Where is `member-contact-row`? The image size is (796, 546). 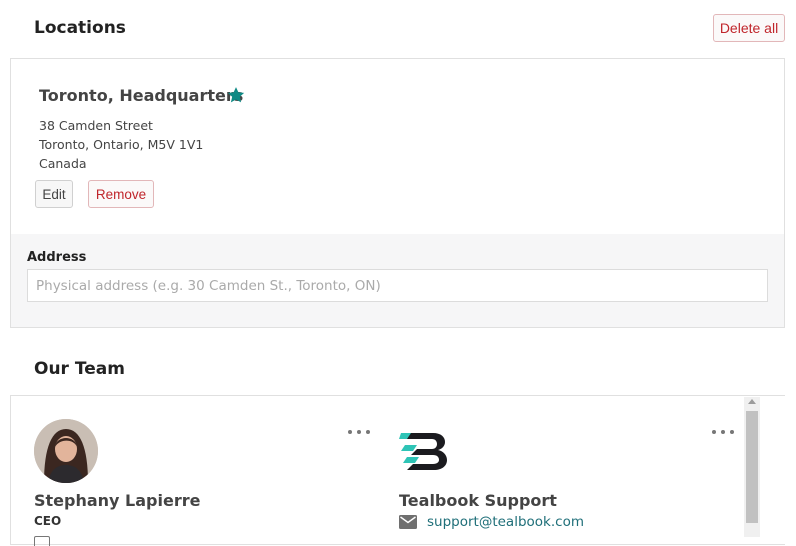 member-contact-row is located at coordinates (104, 541).